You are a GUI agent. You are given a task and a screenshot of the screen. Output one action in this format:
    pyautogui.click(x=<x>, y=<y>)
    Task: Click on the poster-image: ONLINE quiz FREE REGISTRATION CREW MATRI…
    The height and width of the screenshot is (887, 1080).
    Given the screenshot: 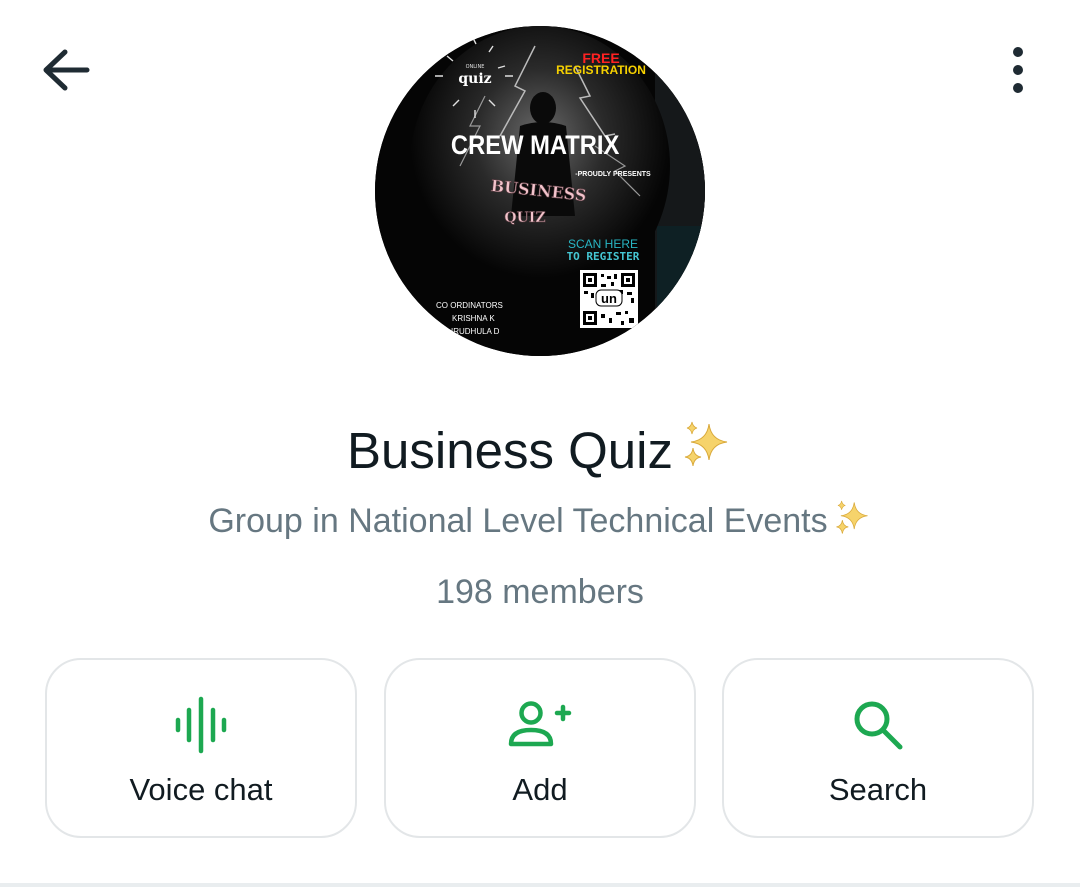 What is the action you would take?
    pyautogui.click(x=540, y=191)
    